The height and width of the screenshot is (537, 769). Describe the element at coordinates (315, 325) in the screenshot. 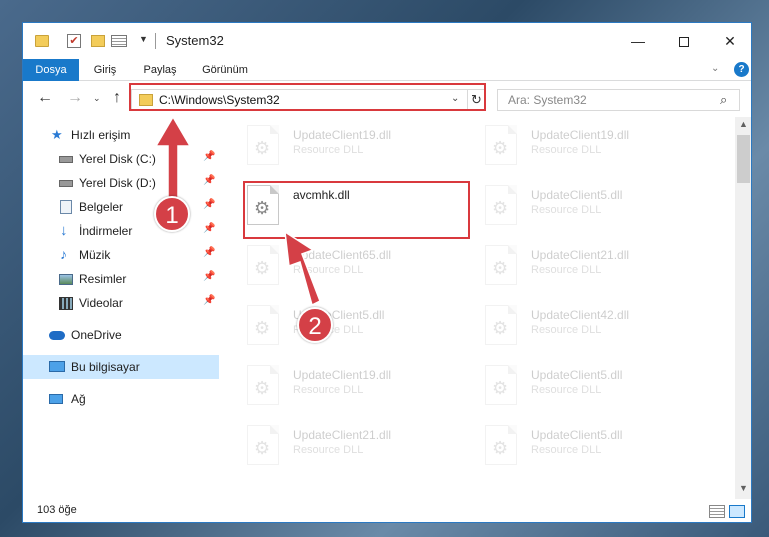

I see `step-2-badge: 2` at that location.